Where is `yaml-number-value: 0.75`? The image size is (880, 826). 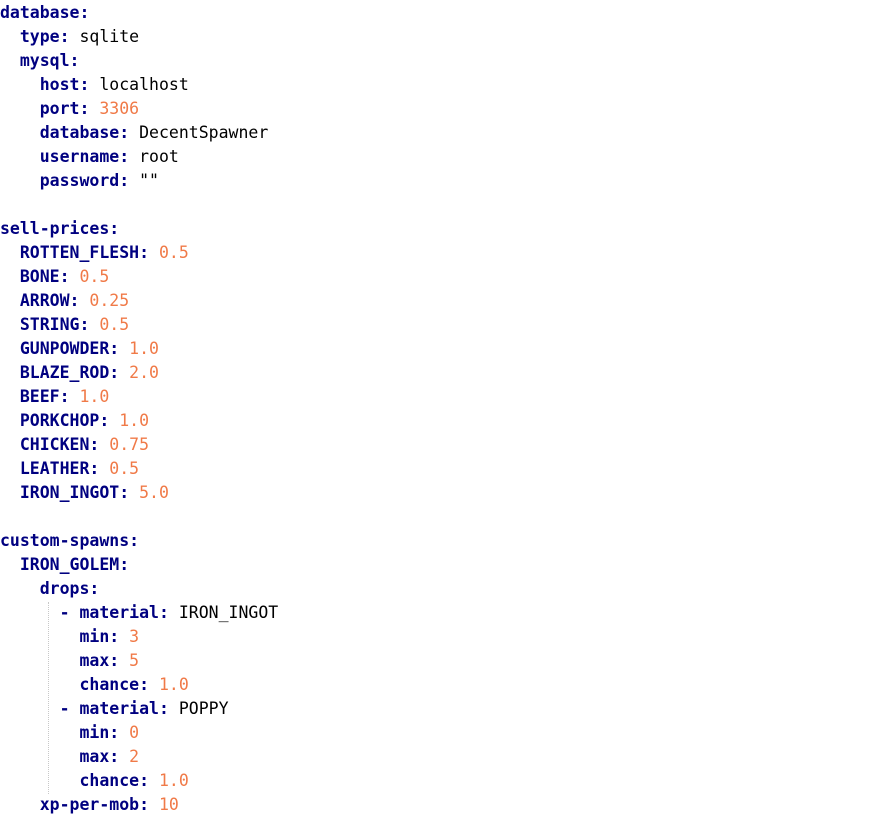 yaml-number-value: 0.75 is located at coordinates (129, 444).